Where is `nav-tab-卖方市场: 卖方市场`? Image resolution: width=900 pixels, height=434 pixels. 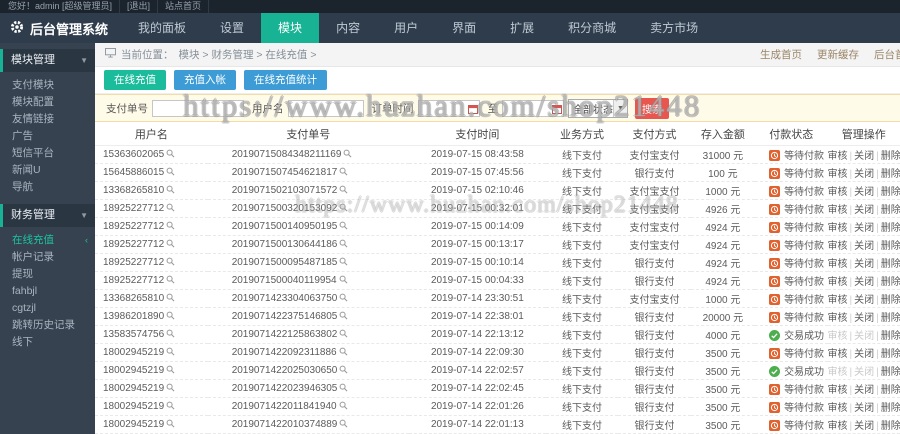
nav-tab-卖方市场: 卖方市场 is located at coordinates (674, 28).